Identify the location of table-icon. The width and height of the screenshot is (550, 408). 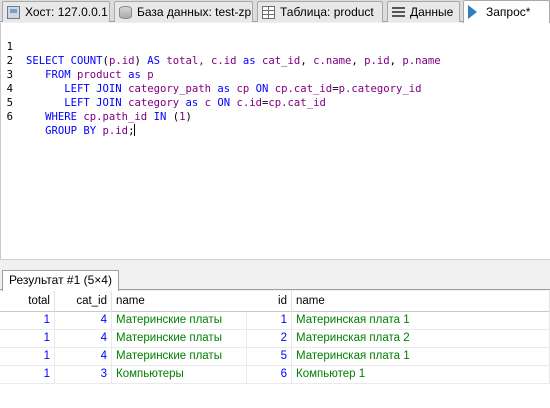
(268, 12).